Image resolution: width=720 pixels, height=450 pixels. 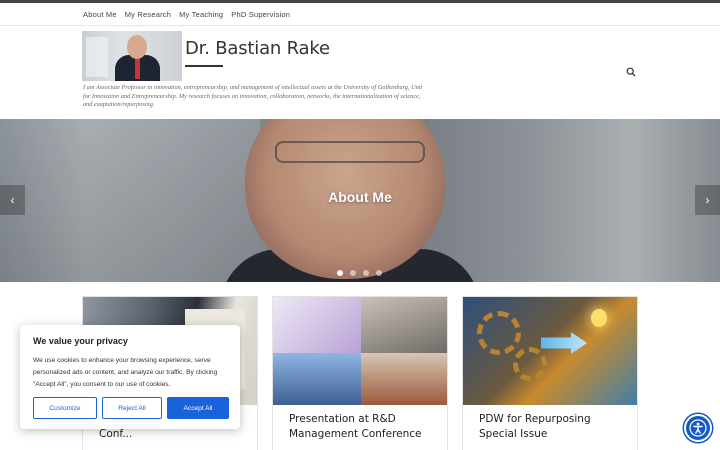 I want to click on accept-all-button: Accept All, so click(x=198, y=408).